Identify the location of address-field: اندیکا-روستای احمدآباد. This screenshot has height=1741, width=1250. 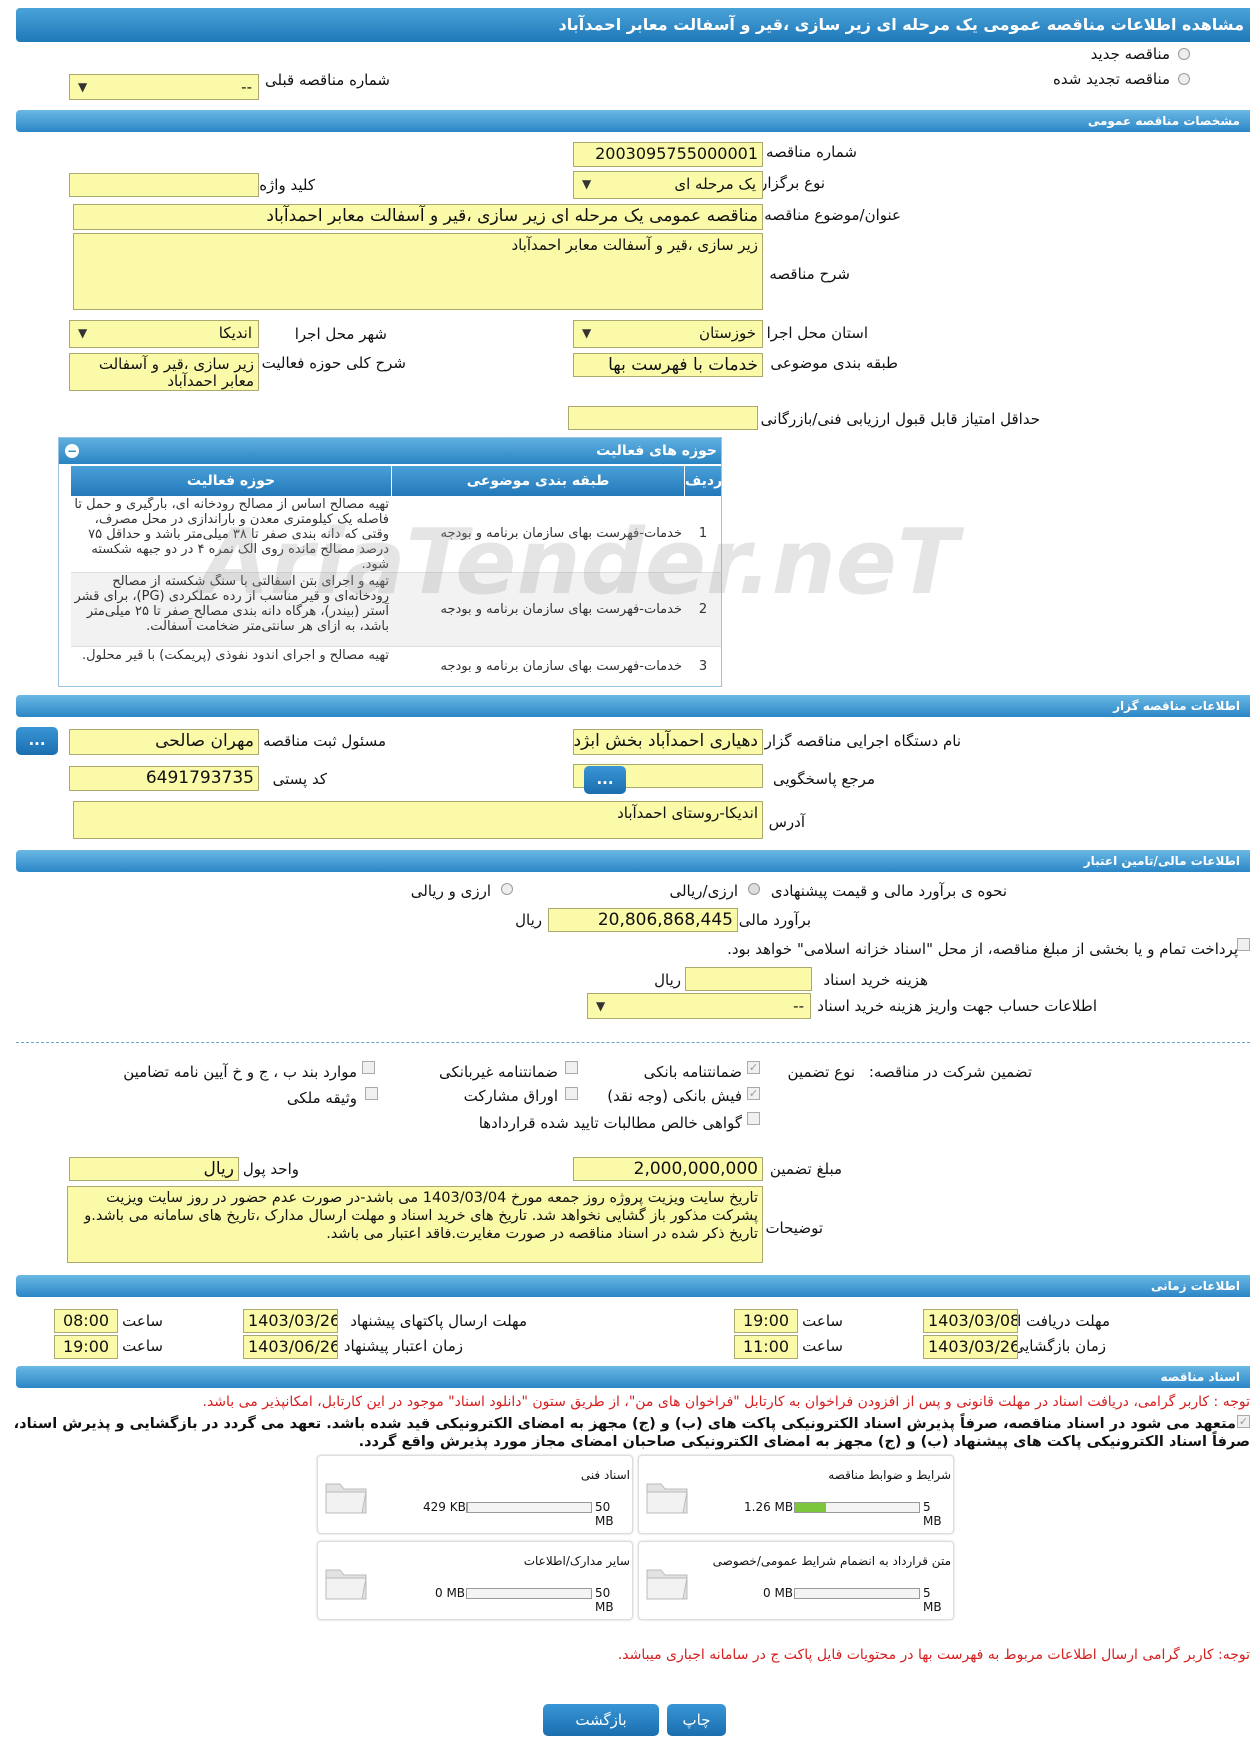
(418, 820).